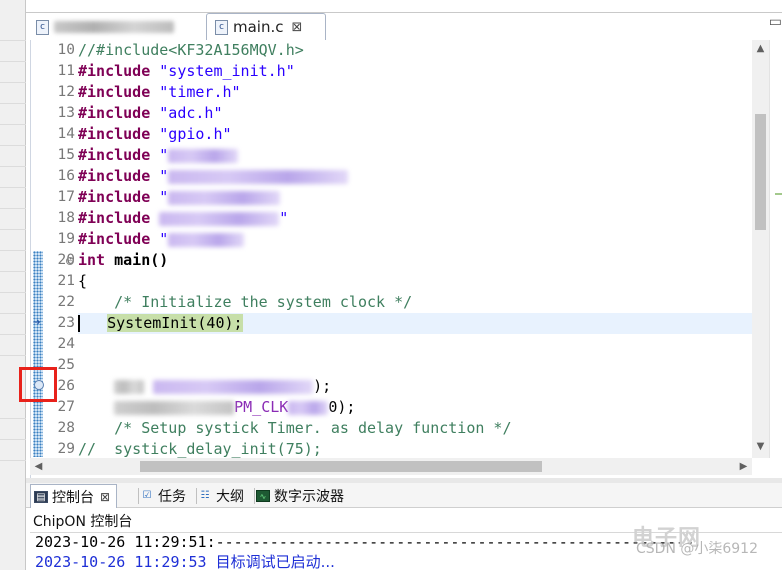  What do you see at coordinates (38, 466) in the screenshot?
I see `scroll-left-arrow-icon: ◀` at bounding box center [38, 466].